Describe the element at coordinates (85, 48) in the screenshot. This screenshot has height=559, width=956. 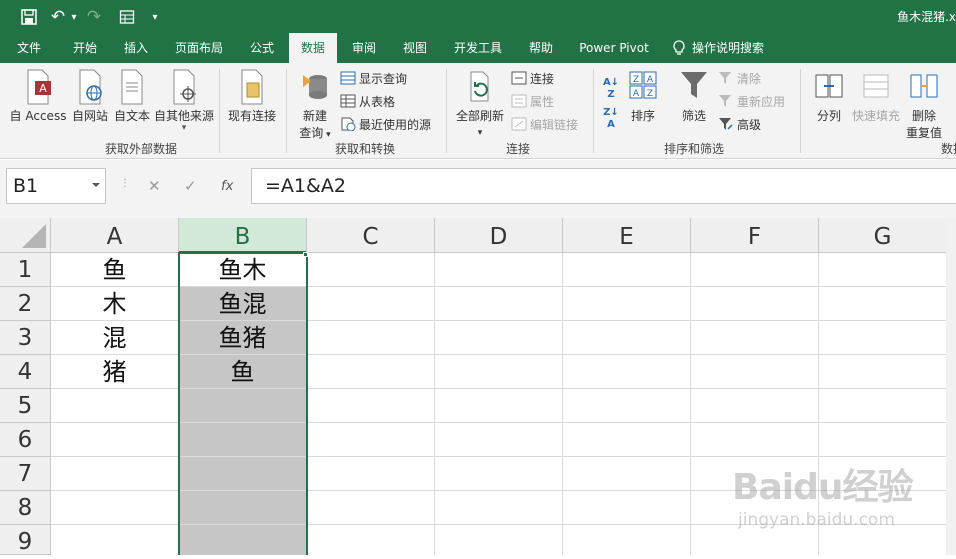
I see `tab-home: 开始` at that location.